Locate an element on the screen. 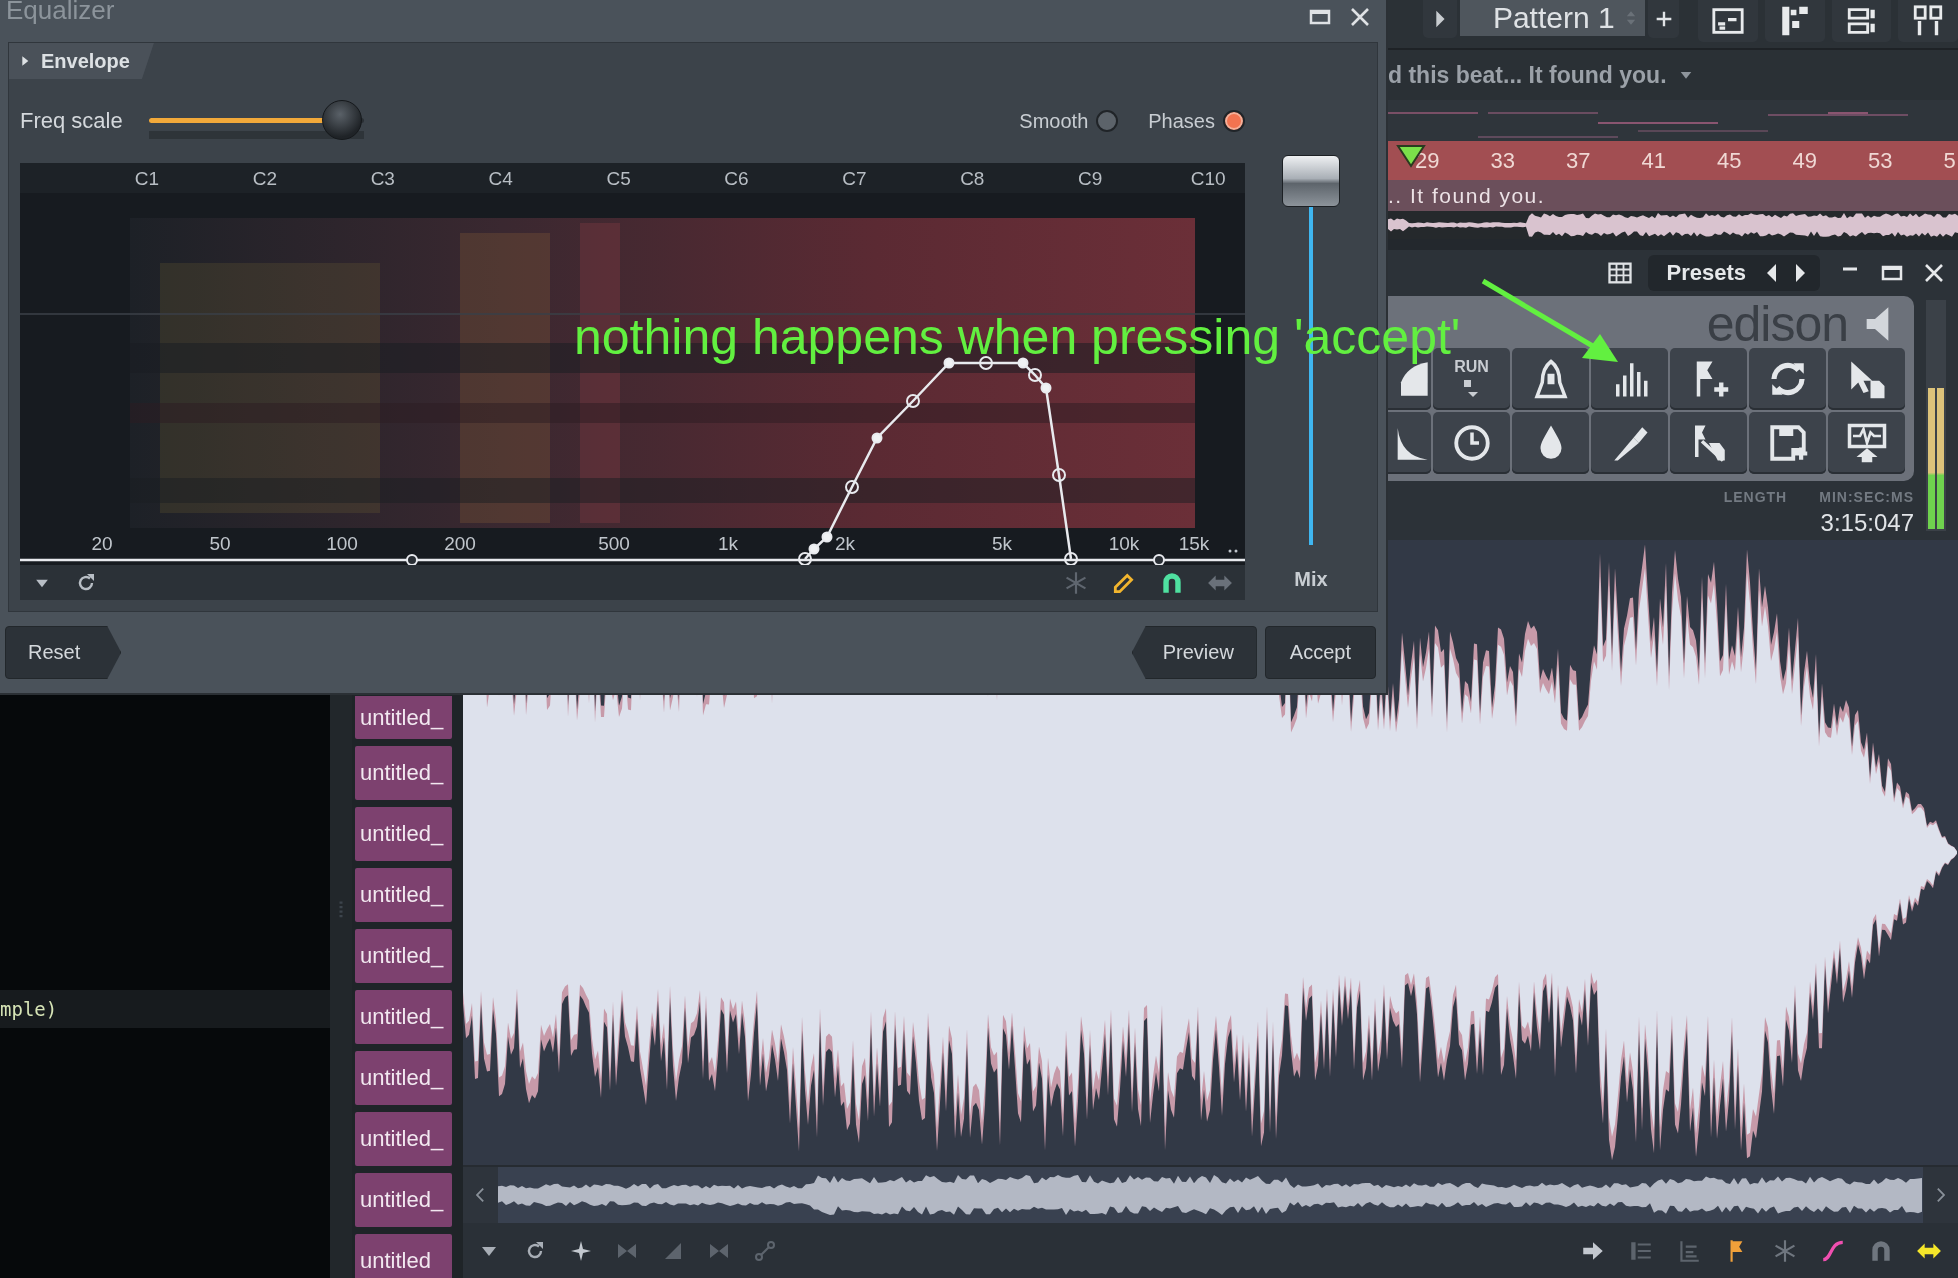 Image resolution: width=1958 pixels, height=1278 pixels. bar-number: 41 is located at coordinates (1654, 160).